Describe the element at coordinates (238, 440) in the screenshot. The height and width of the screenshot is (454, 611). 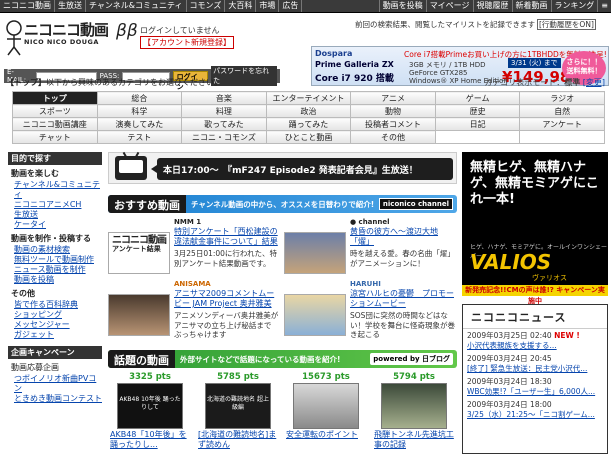
I see `video-title: [北海道の難読地名]まず読めん` at that location.